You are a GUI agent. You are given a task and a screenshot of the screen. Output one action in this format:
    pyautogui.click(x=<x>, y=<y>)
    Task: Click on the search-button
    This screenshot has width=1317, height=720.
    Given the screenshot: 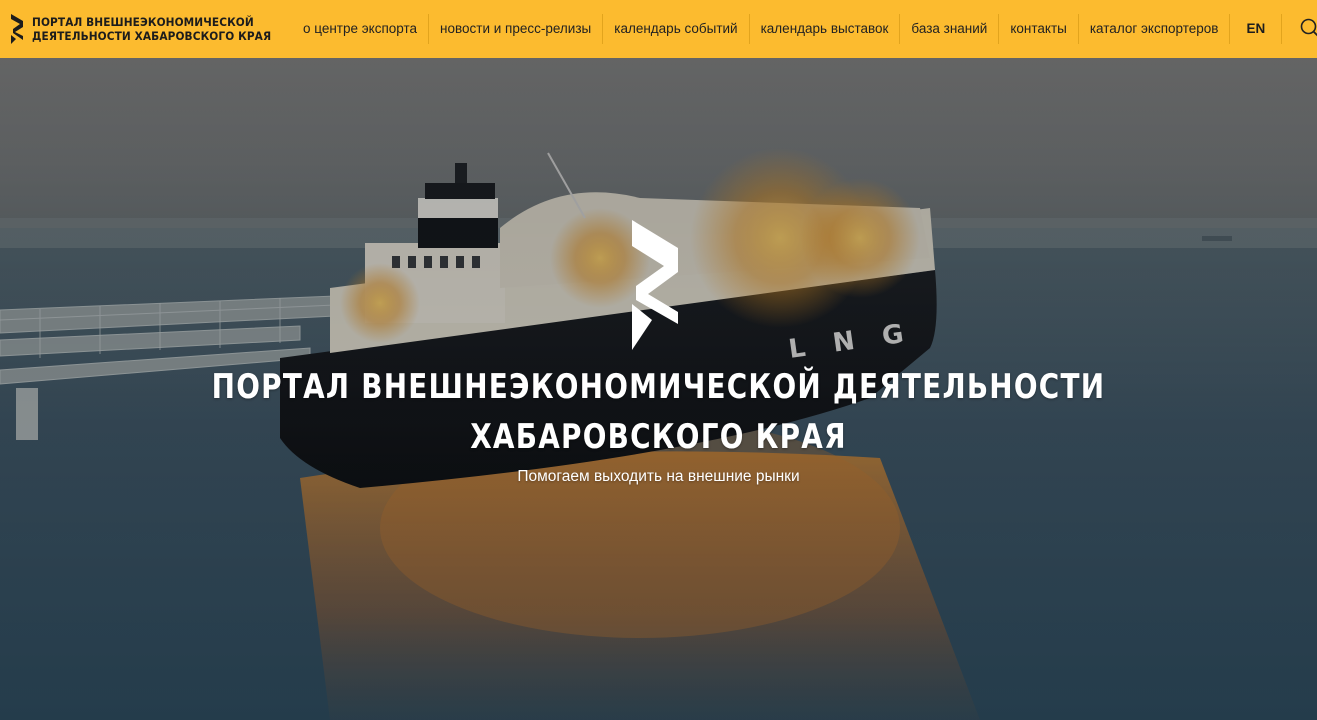 What is the action you would take?
    pyautogui.click(x=1299, y=29)
    